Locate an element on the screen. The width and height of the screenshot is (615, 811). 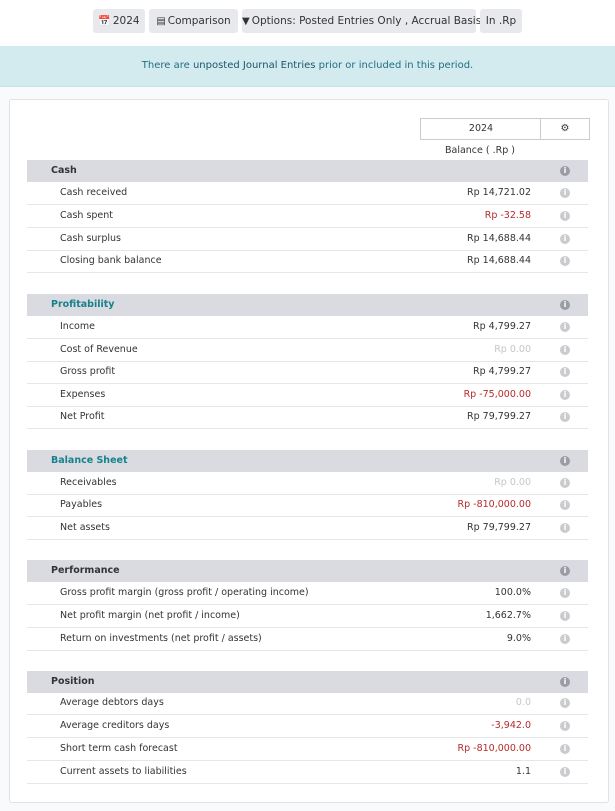
row-label: Net profit margin (net profit / income) is located at coordinates (150, 615).